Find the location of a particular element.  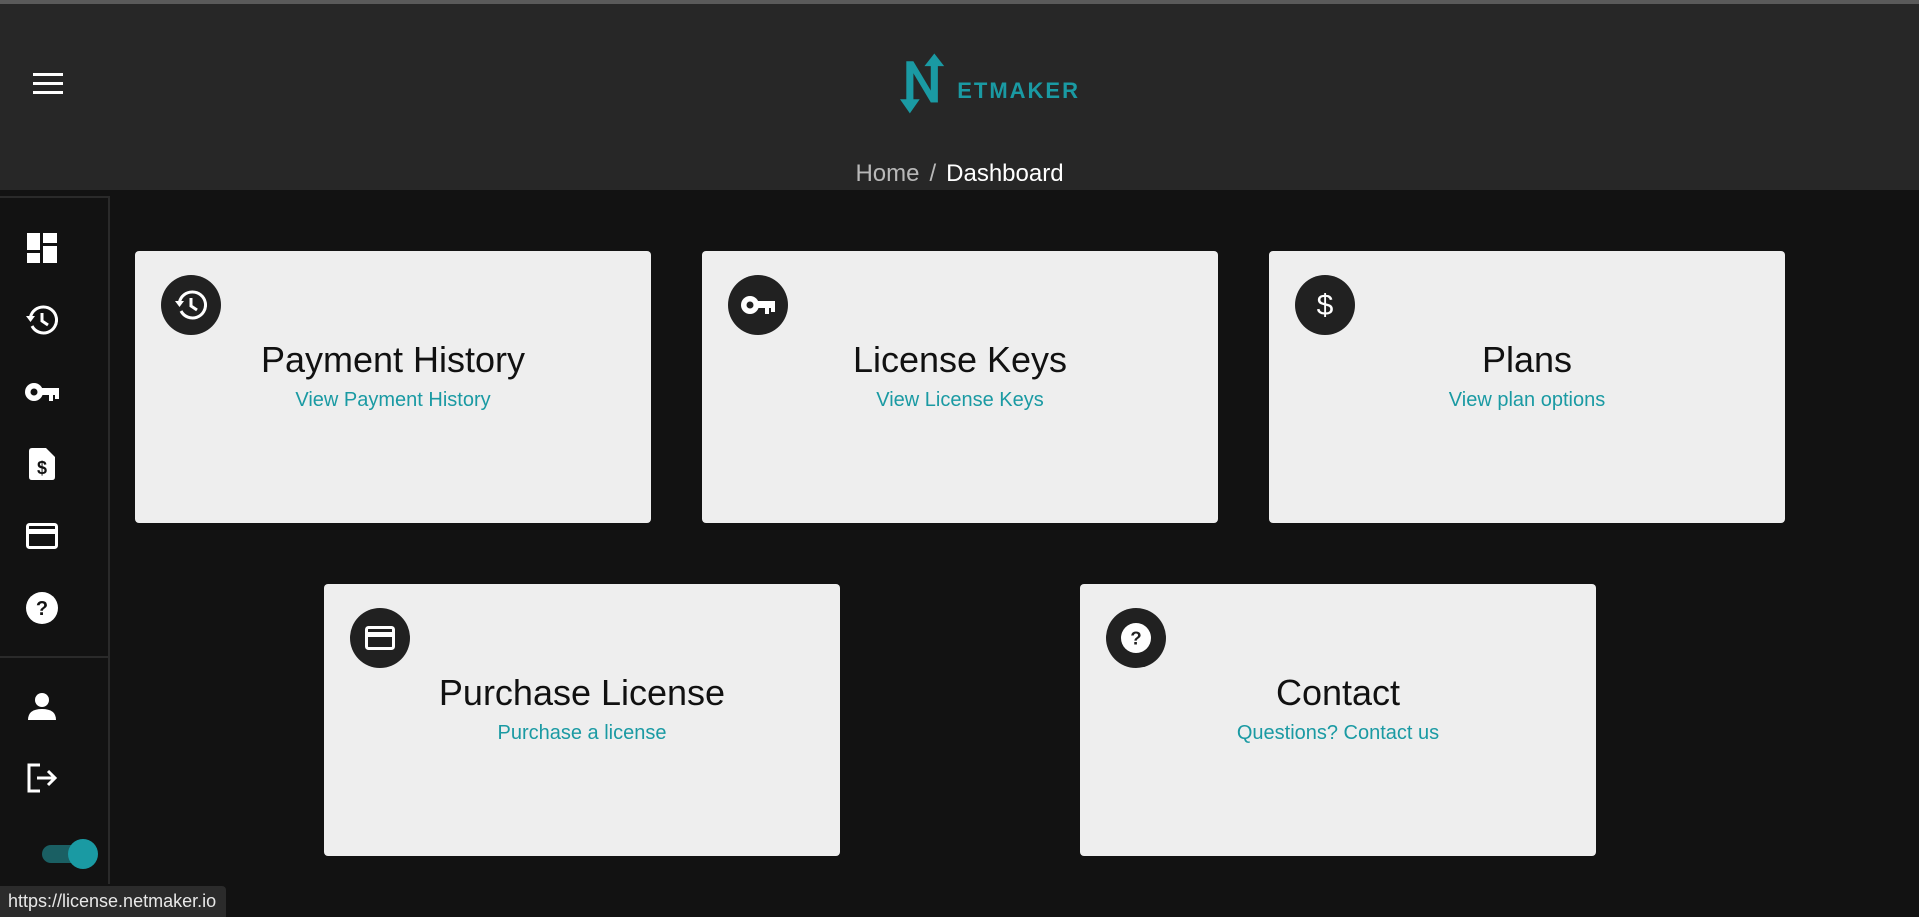

card-title: Payment History is located at coordinates (393, 359).